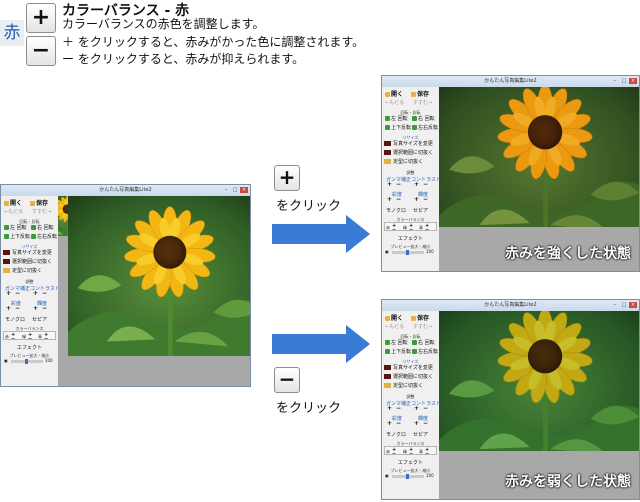  I want to click on image-viewer, so click(154, 291).